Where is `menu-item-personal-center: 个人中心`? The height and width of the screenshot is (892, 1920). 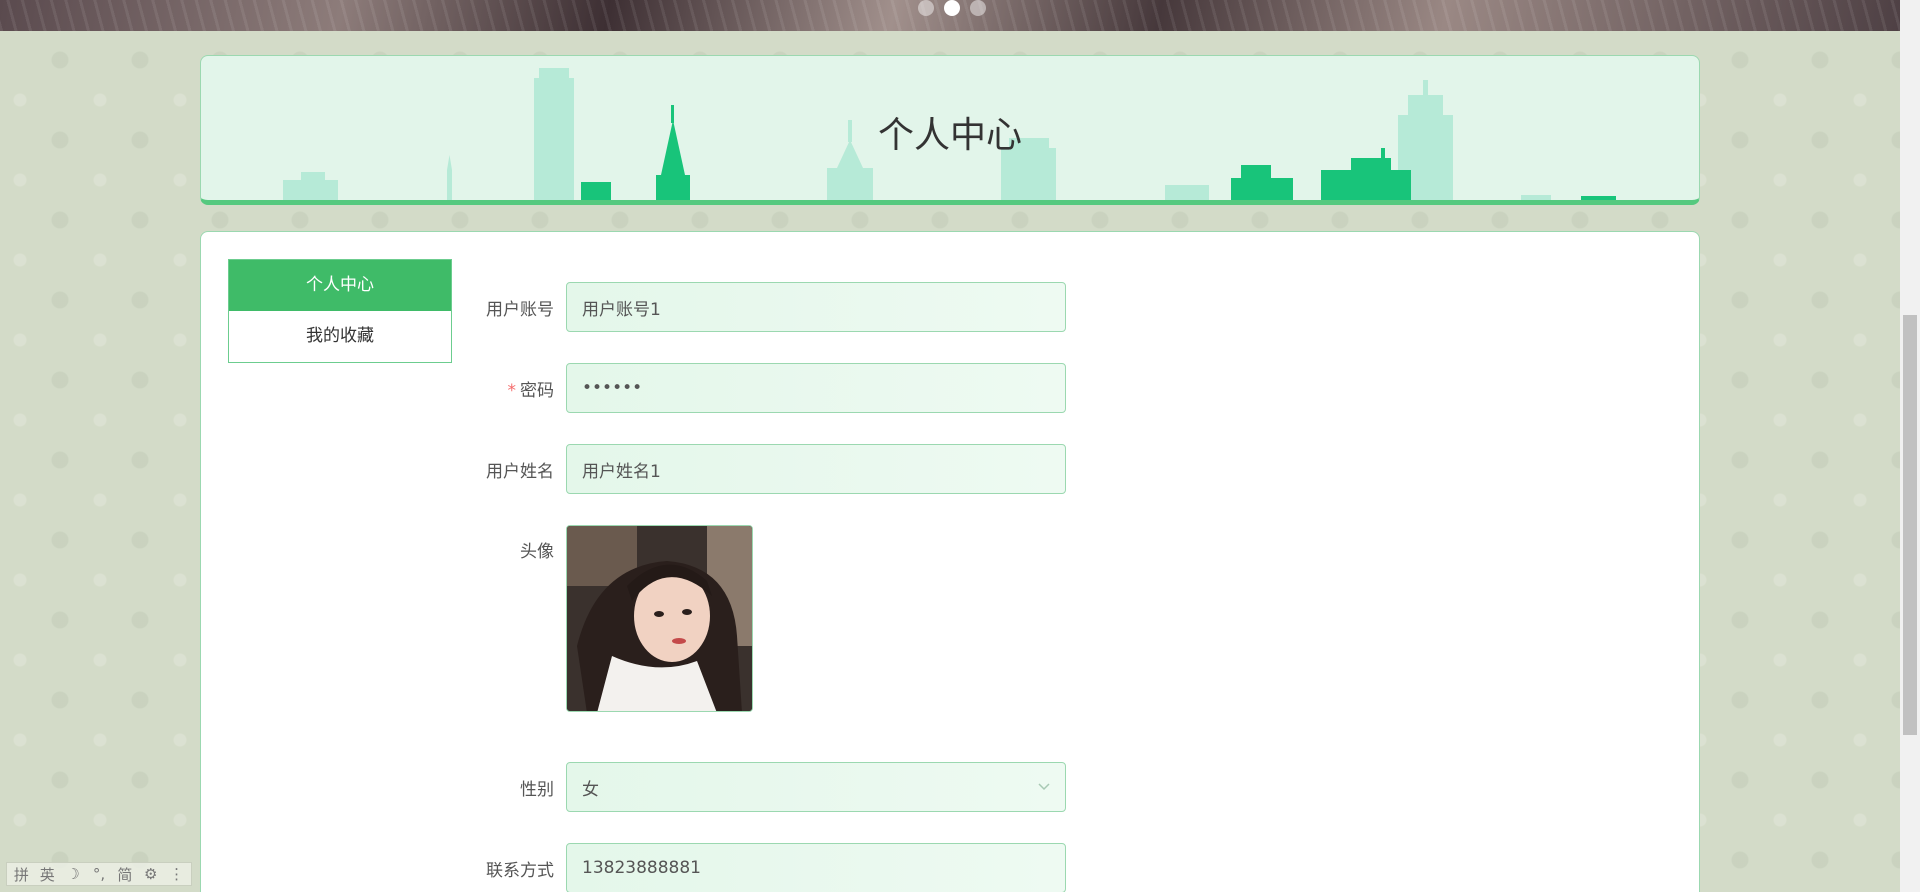
menu-item-personal-center: 个人中心 is located at coordinates (340, 285).